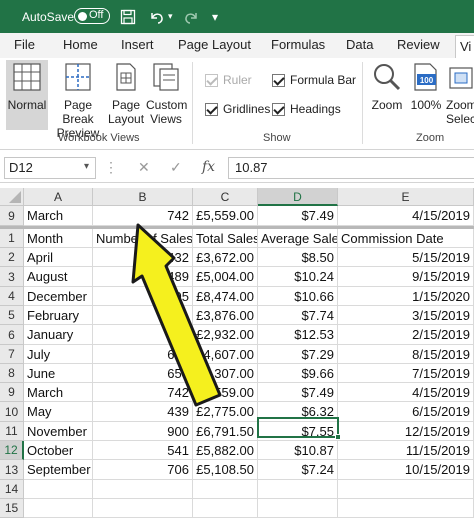 The width and height of the screenshot is (474, 518). I want to click on zoom-100-button: 100 100%, so click(426, 86).